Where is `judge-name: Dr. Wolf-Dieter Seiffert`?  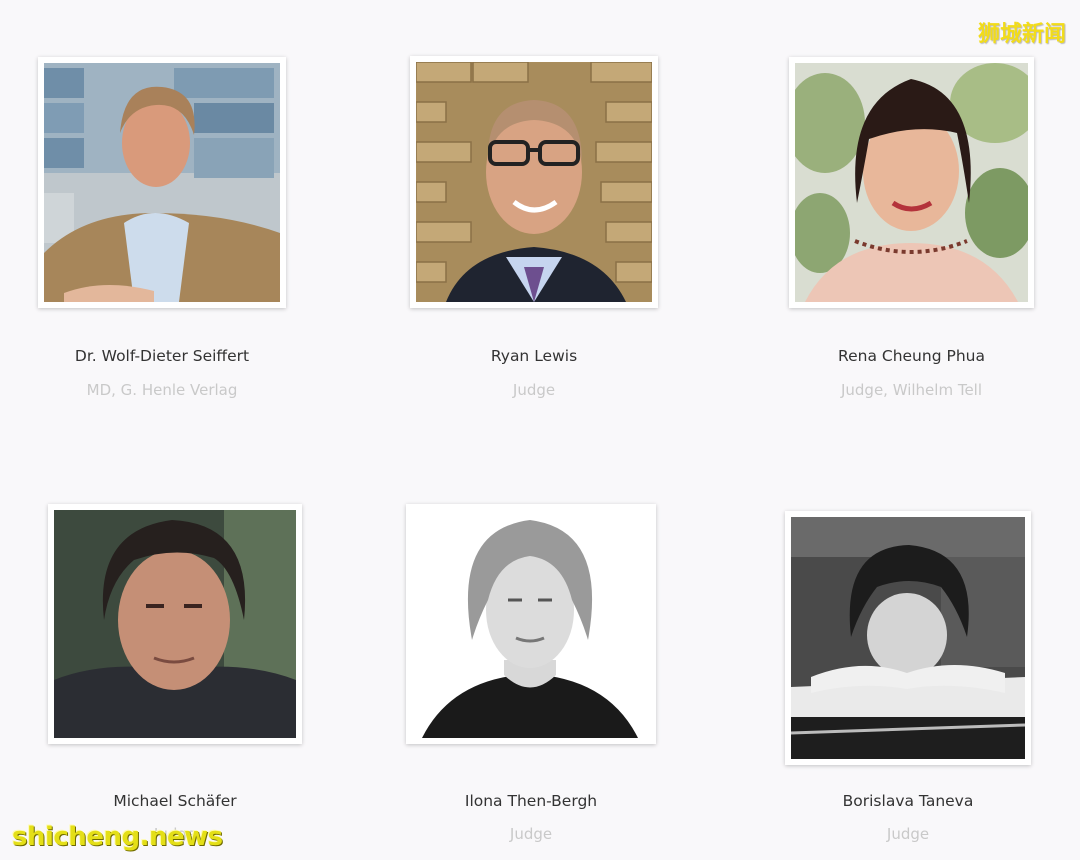 judge-name: Dr. Wolf-Dieter Seiffert is located at coordinates (162, 356).